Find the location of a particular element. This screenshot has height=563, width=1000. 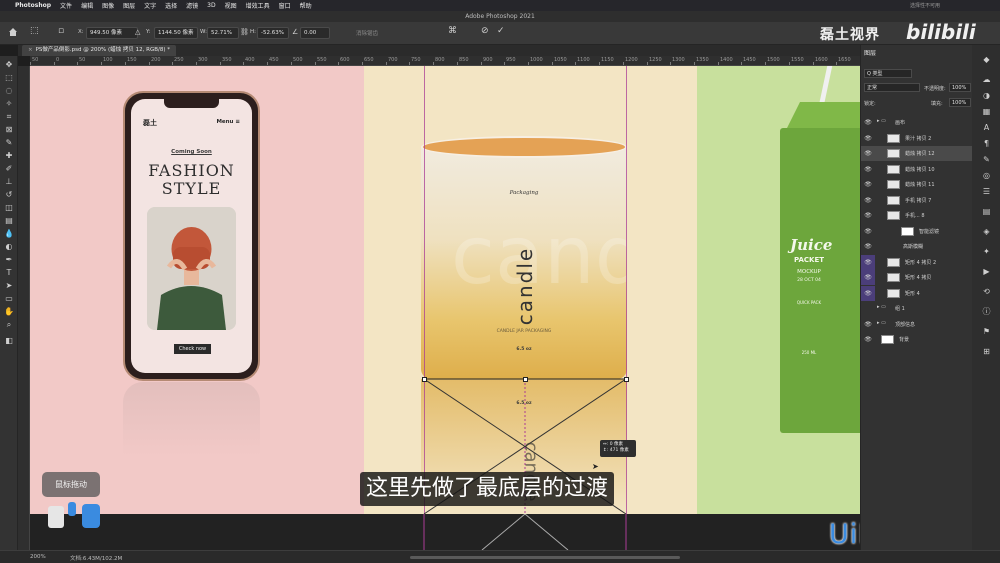

x-field: 949.50 像素 is located at coordinates (112, 33).